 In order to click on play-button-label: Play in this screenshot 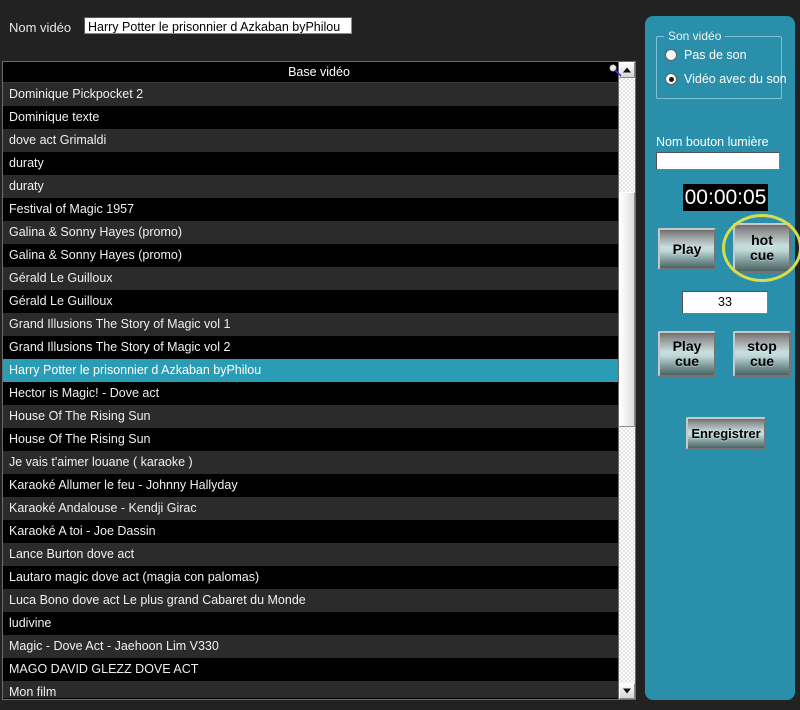, I will do `click(687, 248)`.